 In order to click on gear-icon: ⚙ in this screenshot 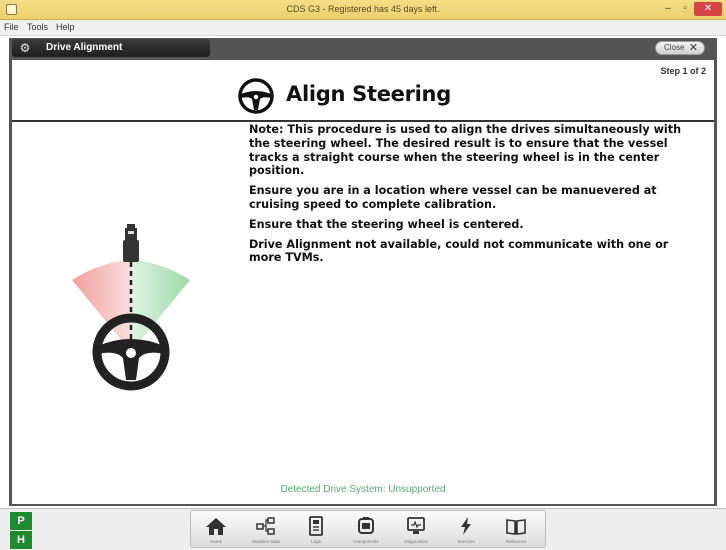, I will do `click(25, 48)`.